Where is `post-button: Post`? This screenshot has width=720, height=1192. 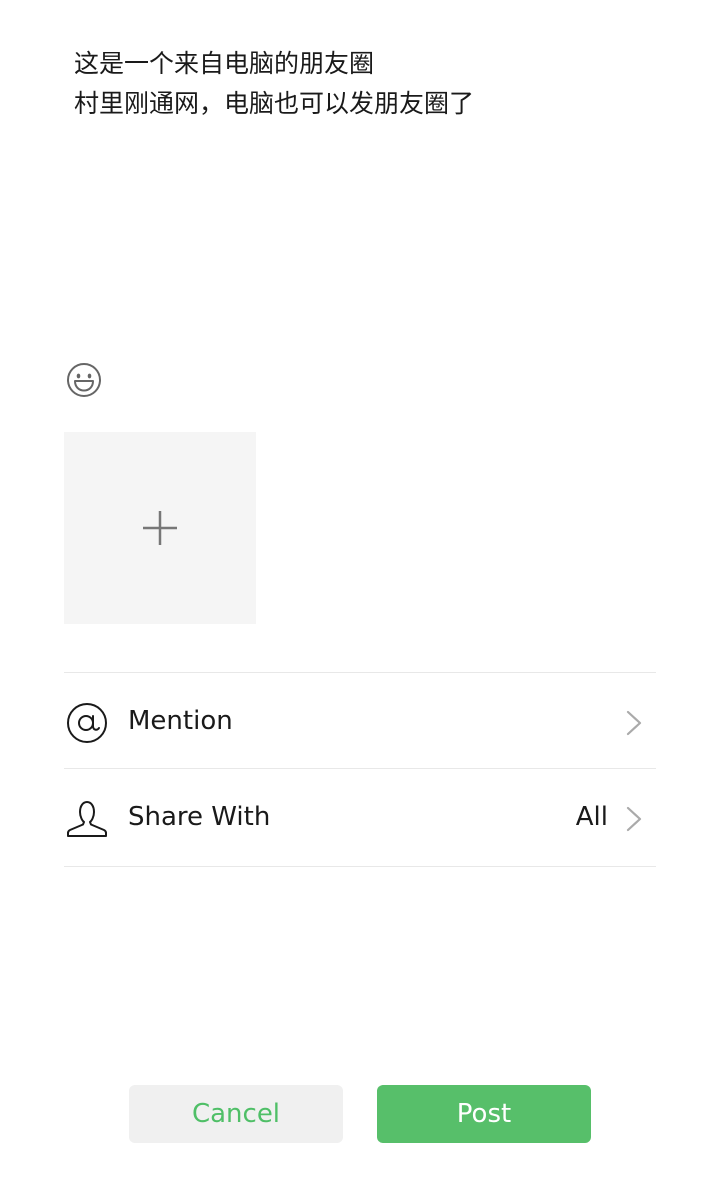 post-button: Post is located at coordinates (484, 1114).